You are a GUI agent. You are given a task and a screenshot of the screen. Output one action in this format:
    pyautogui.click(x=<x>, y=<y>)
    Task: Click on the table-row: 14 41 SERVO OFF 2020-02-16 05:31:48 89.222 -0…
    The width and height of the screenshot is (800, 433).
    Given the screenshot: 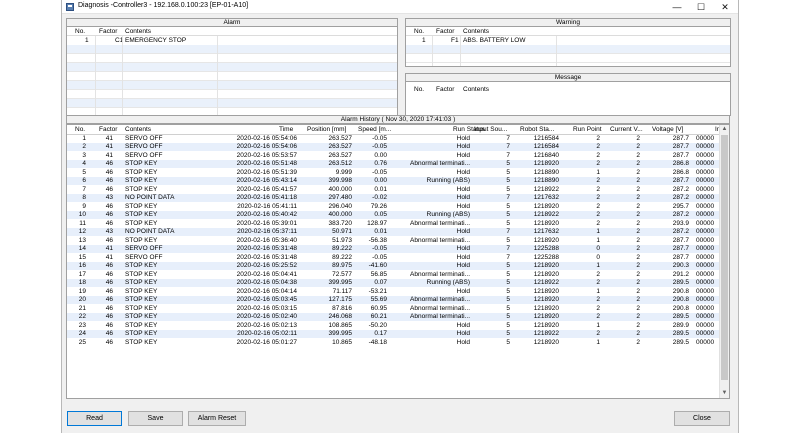 What is the action you would take?
    pyautogui.click(x=393, y=248)
    